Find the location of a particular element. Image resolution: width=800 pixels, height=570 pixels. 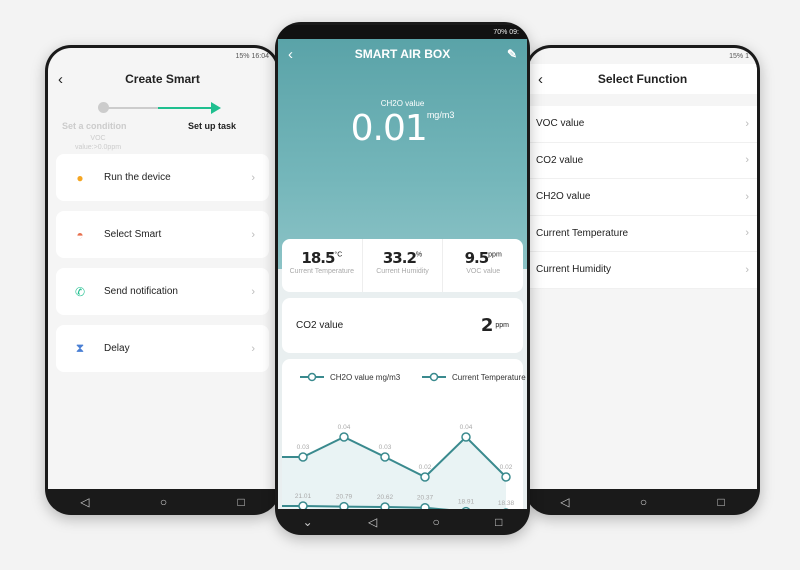

legend-label: Current Temperature is located at coordinates (489, 377).